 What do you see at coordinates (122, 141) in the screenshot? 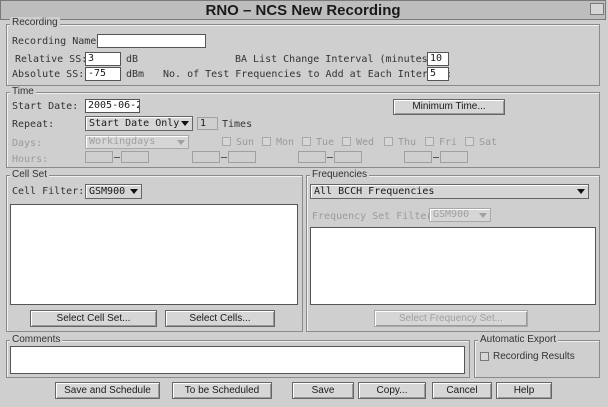
I see `days-dropdown-value: Workingdays` at bounding box center [122, 141].